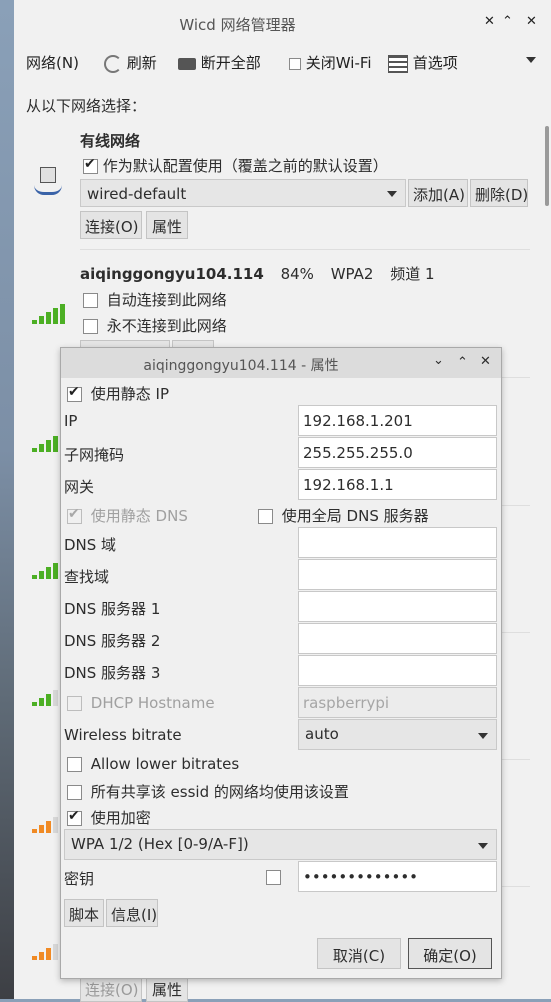 This screenshot has width=551, height=1002. What do you see at coordinates (435, 63) in the screenshot?
I see `preferences-label: 首选项` at bounding box center [435, 63].